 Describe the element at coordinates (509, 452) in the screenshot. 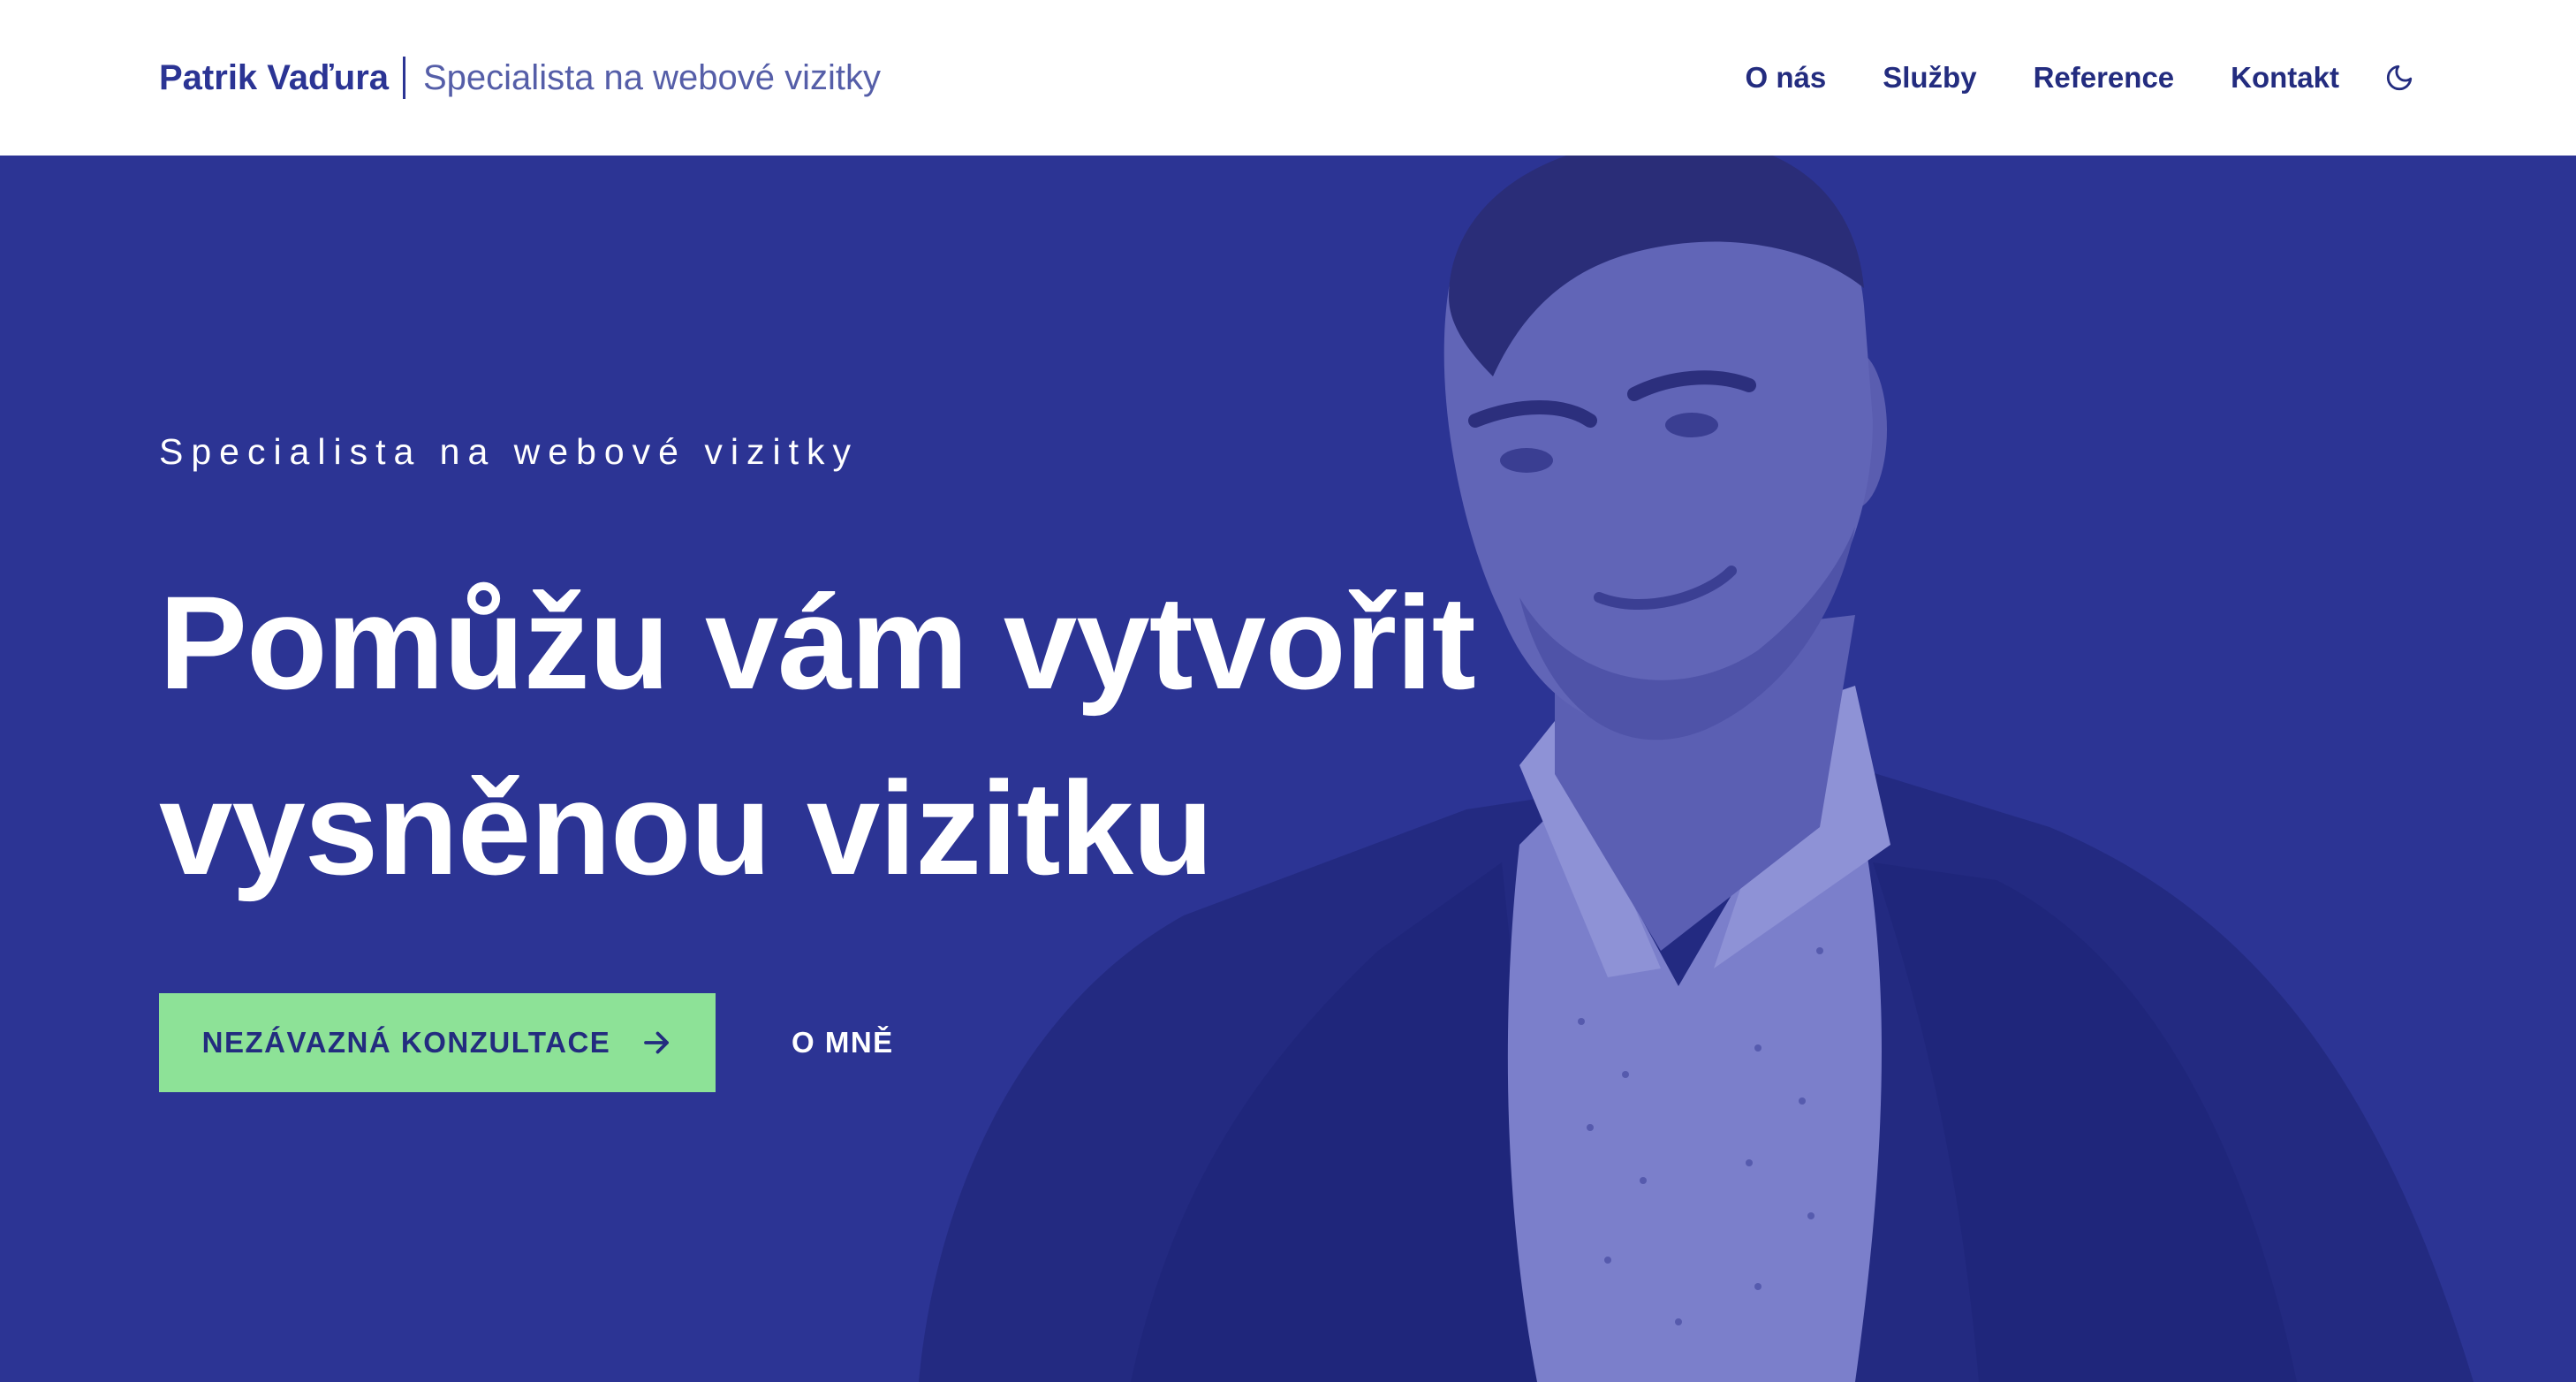

I see `hero-eyebrow: Specialista na webové vizitky` at that location.